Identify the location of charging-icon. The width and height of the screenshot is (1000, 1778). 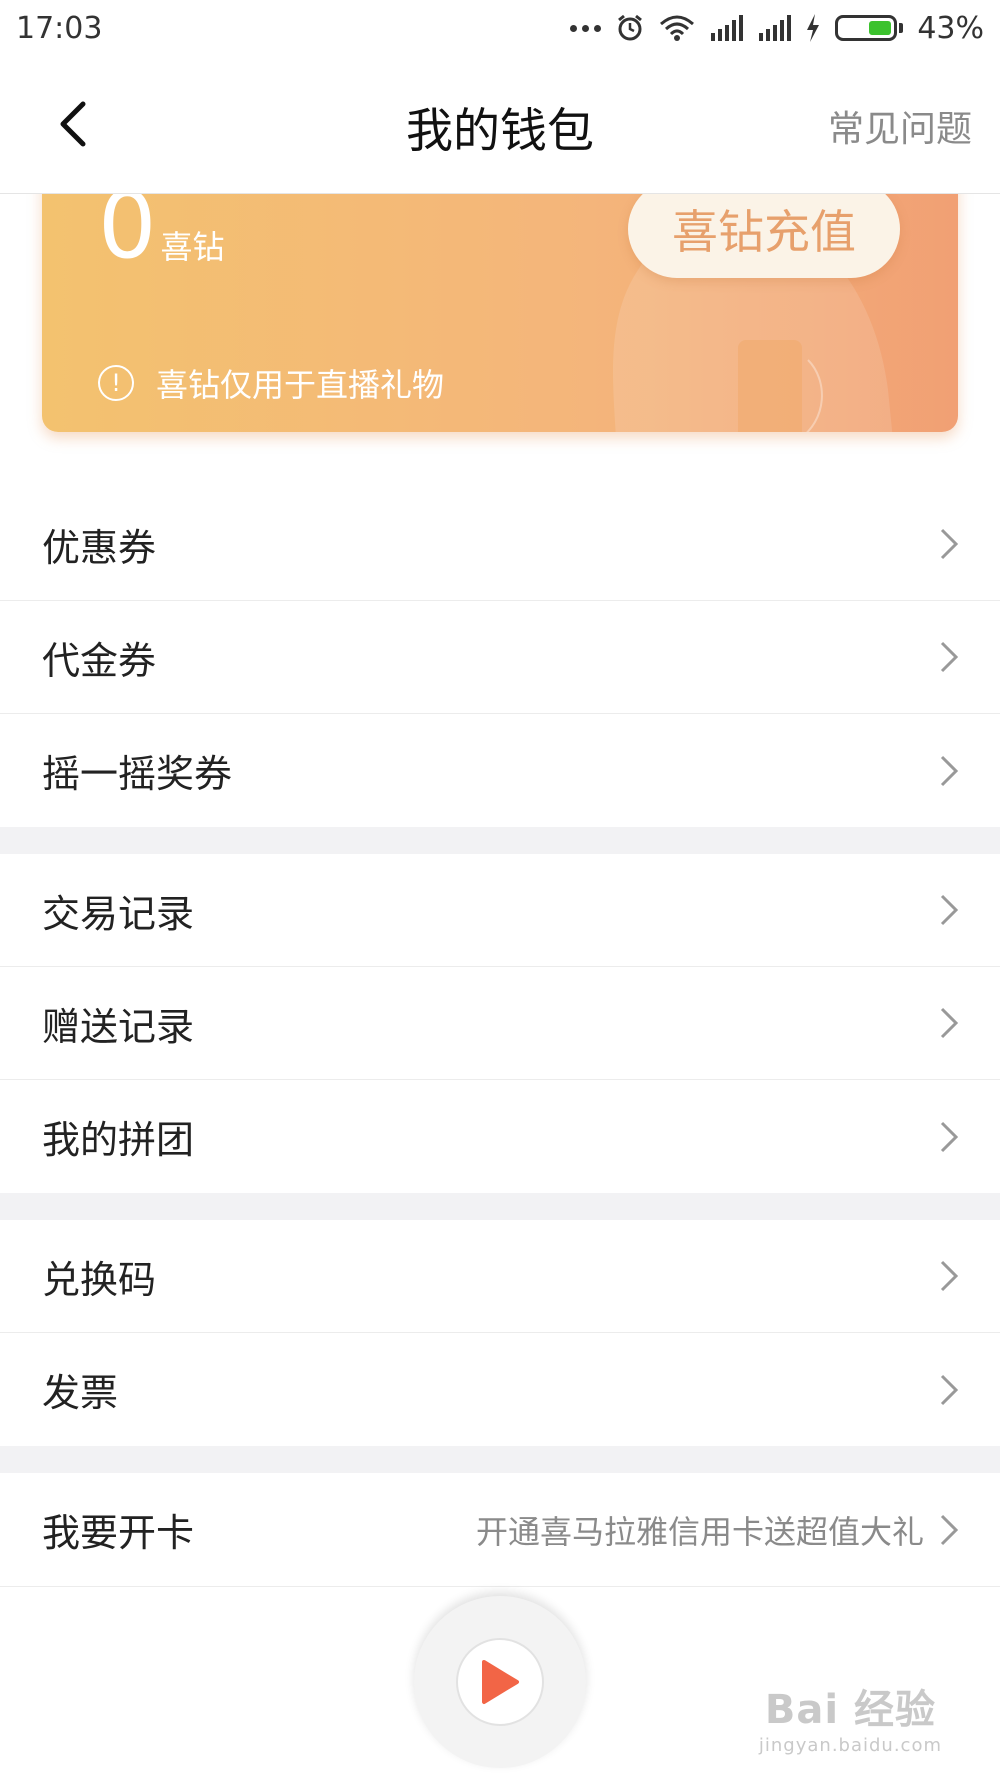
(813, 28).